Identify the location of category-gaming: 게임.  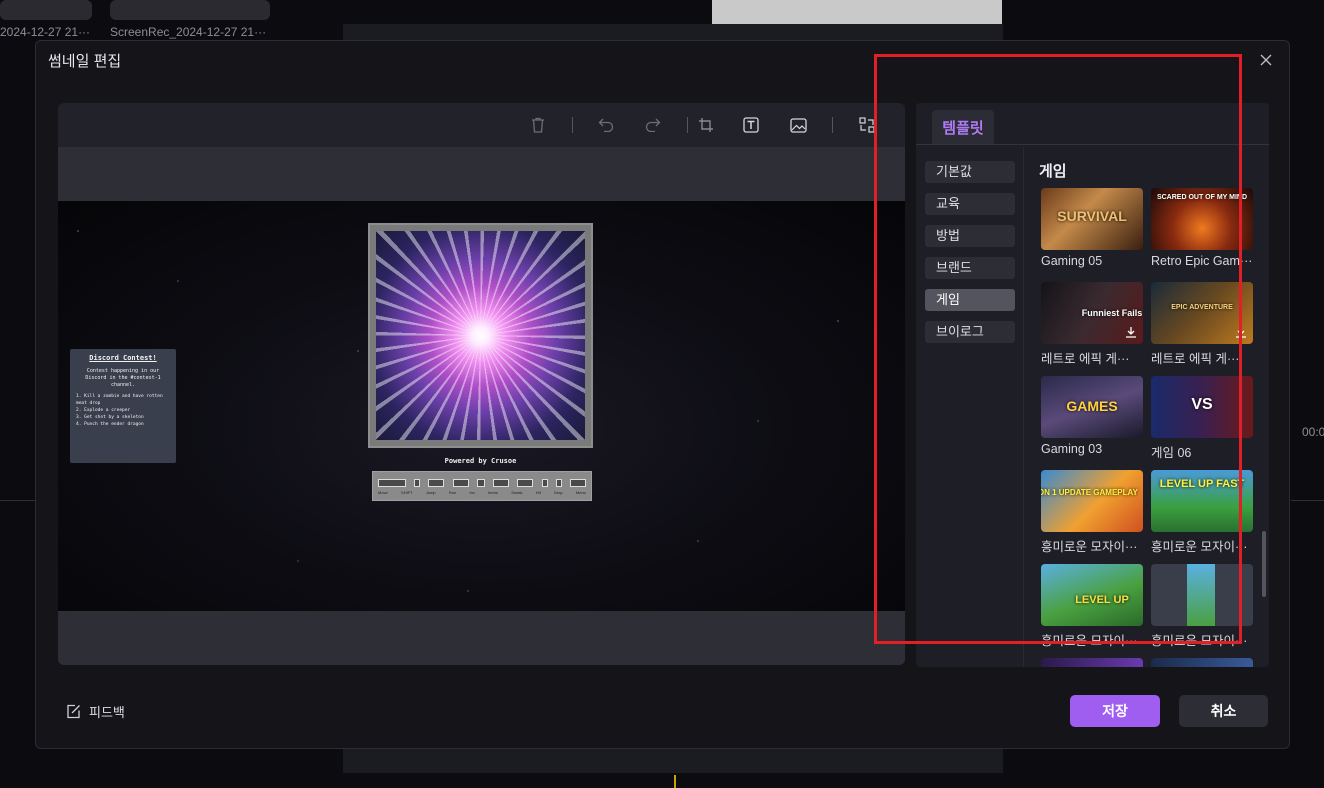
(970, 300).